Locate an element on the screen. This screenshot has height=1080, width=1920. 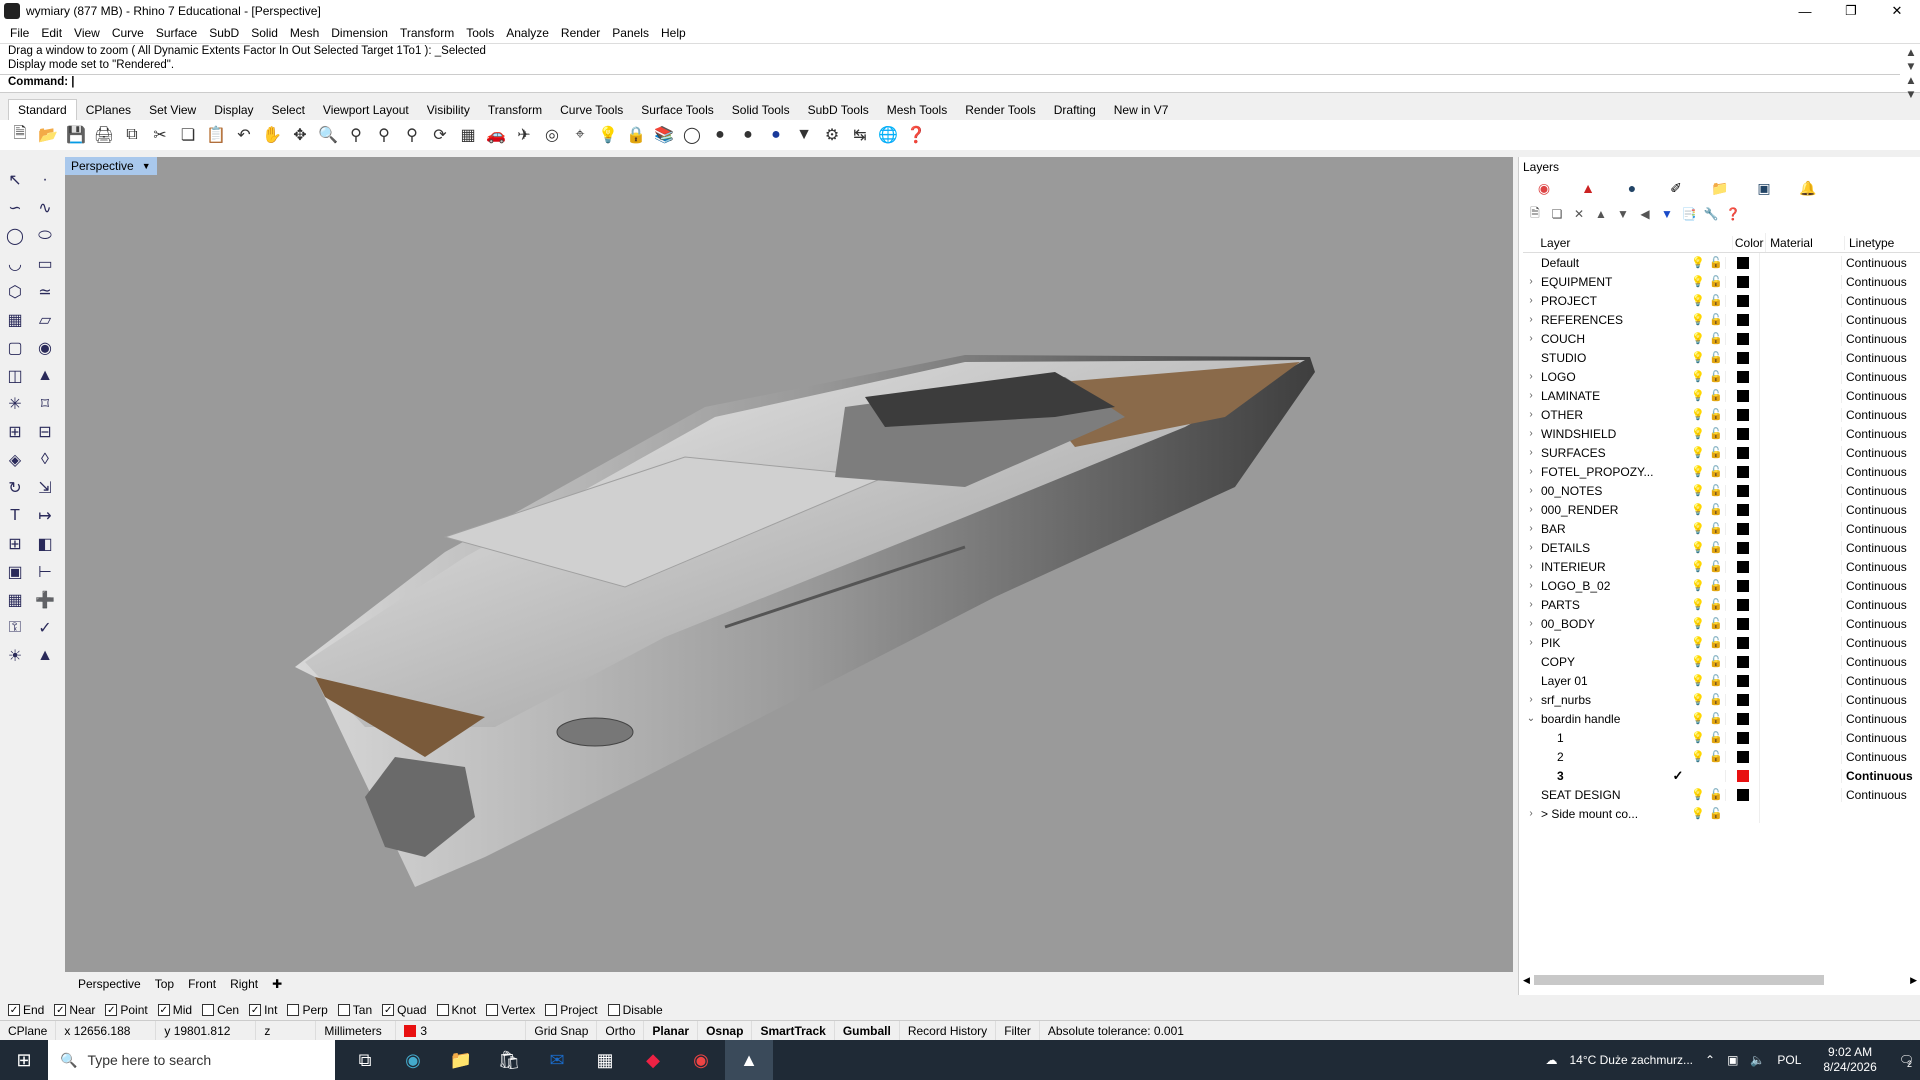
layer-name: INTERIEUR is located at coordinates (1603, 567).